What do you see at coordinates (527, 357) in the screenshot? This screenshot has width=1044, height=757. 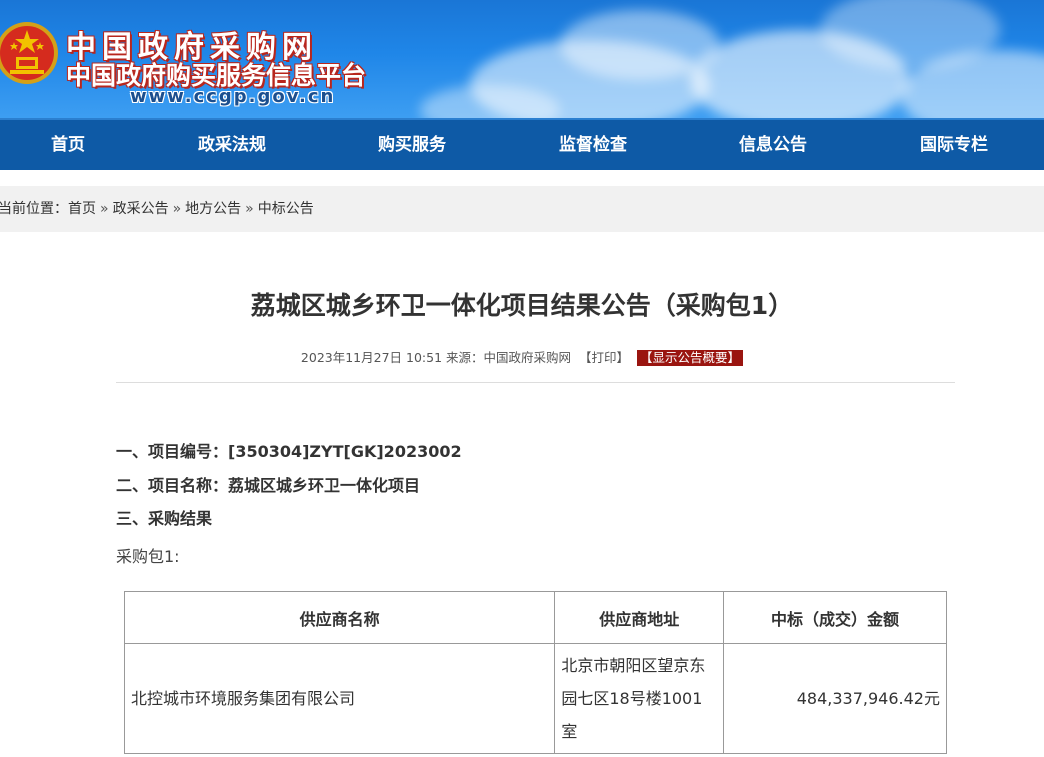 I see `source-value: 中国政府采购网` at bounding box center [527, 357].